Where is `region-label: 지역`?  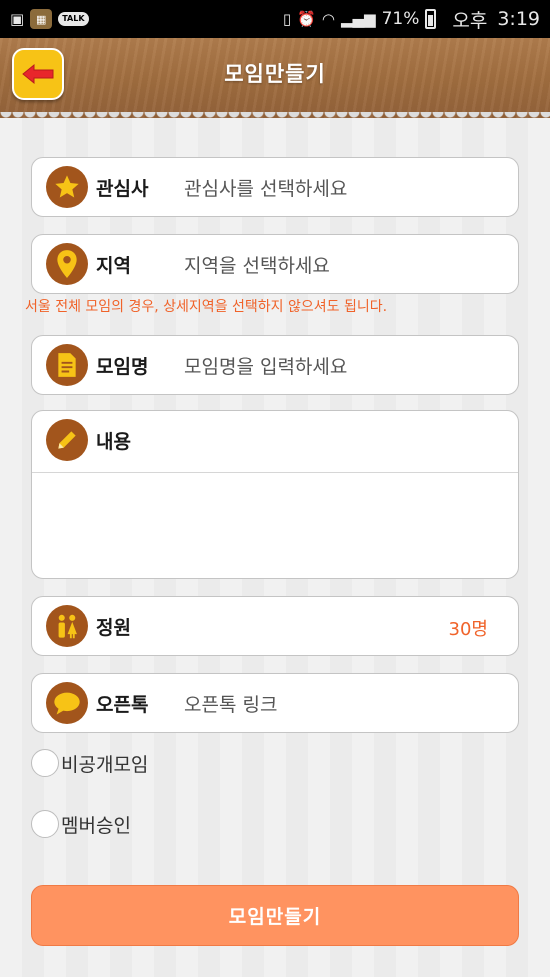 region-label: 지역 is located at coordinates (113, 266).